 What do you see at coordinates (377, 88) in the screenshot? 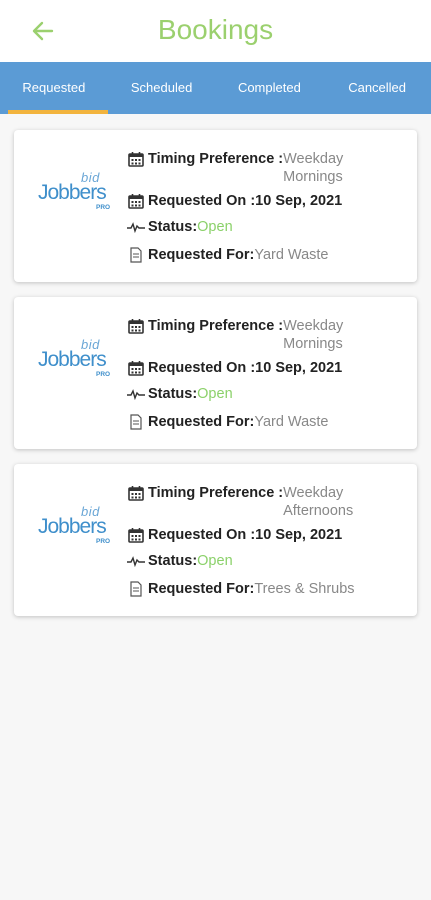
I see `tab-cancelled: Cancelled` at bounding box center [377, 88].